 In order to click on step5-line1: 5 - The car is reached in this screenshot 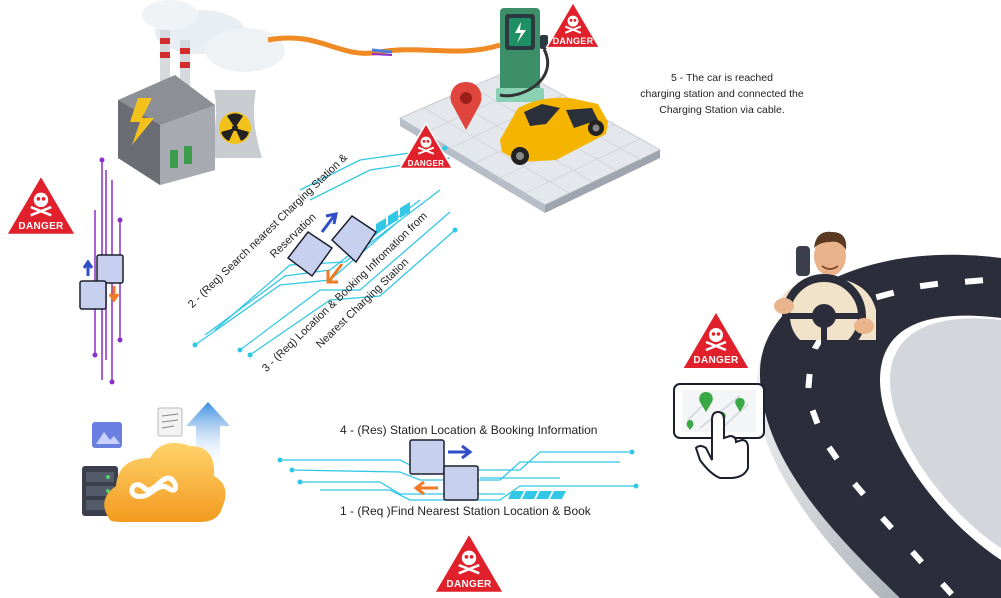, I will do `click(722, 78)`.